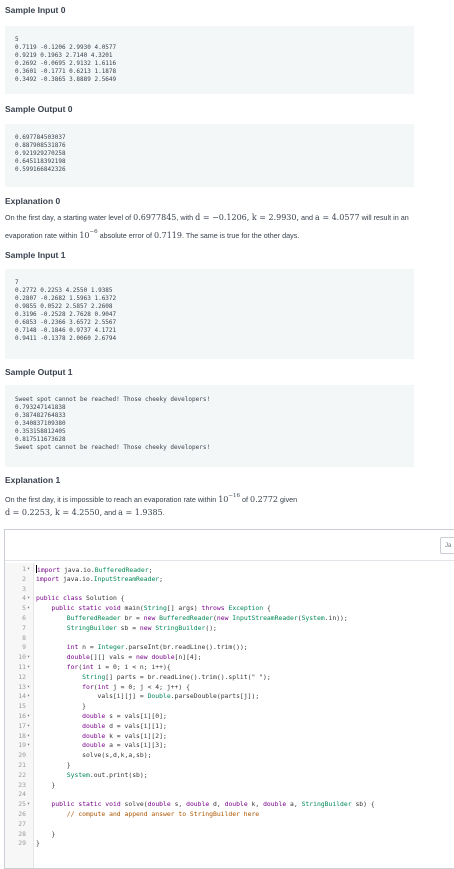 The height and width of the screenshot is (869, 454). I want to click on code-text: import java.io.InputStreamReader;, so click(100, 578).